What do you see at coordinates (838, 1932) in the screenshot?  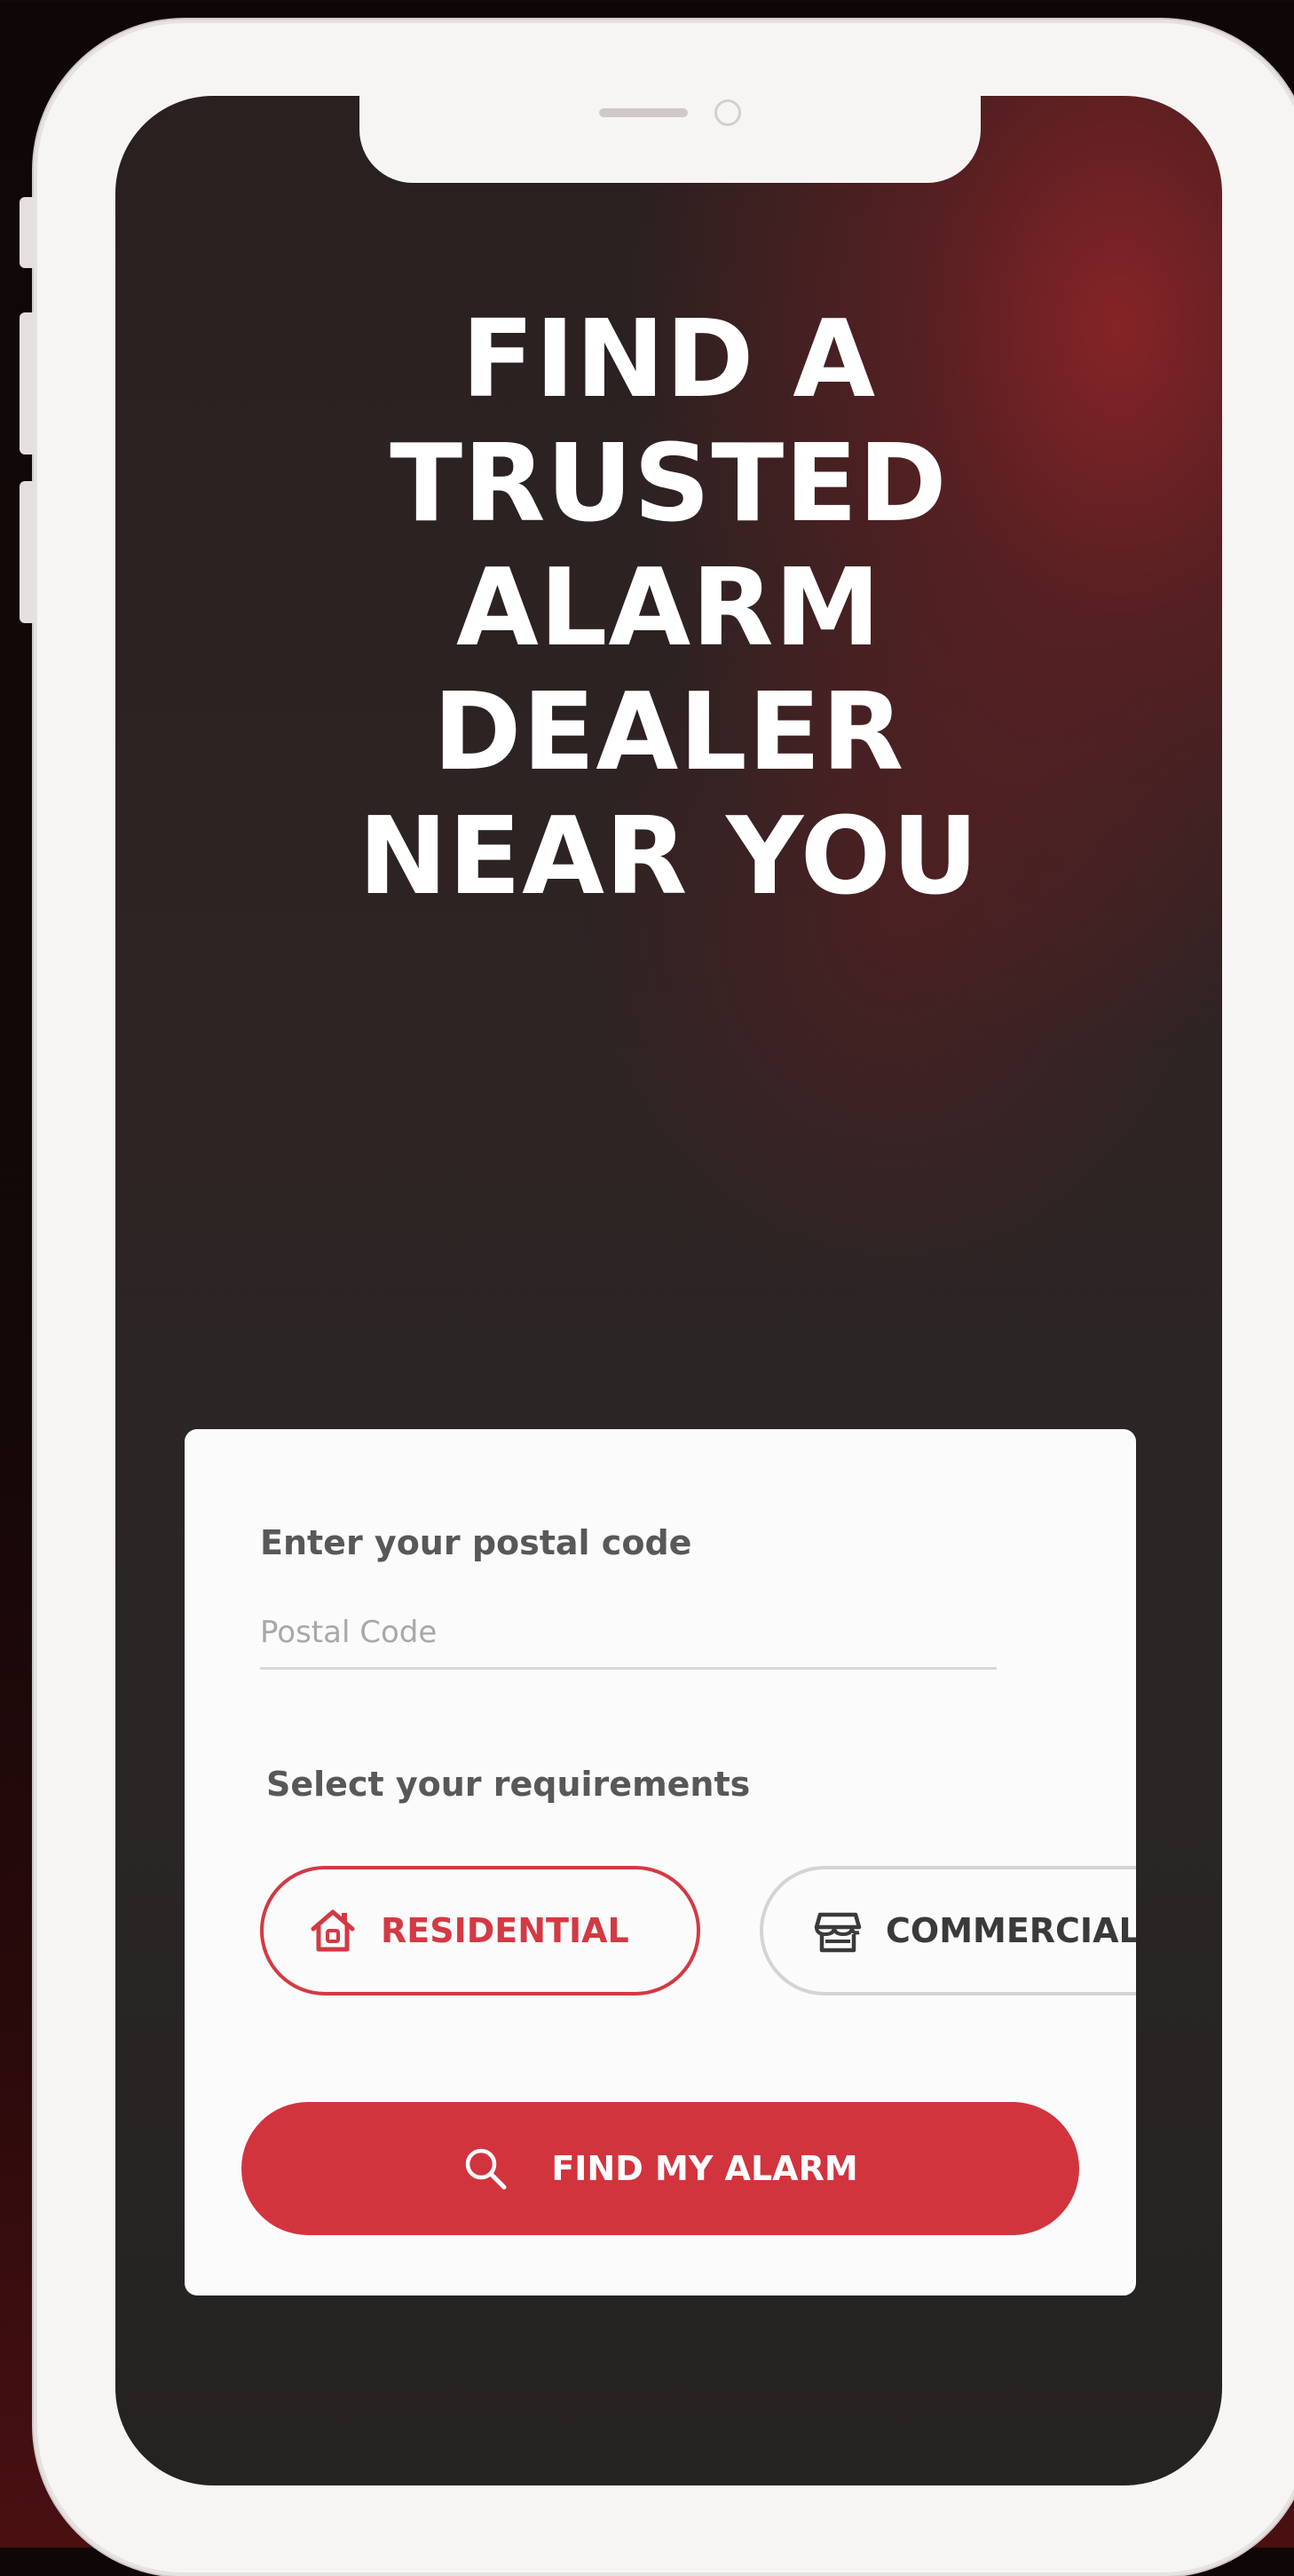 I see `storefront-icon` at bounding box center [838, 1932].